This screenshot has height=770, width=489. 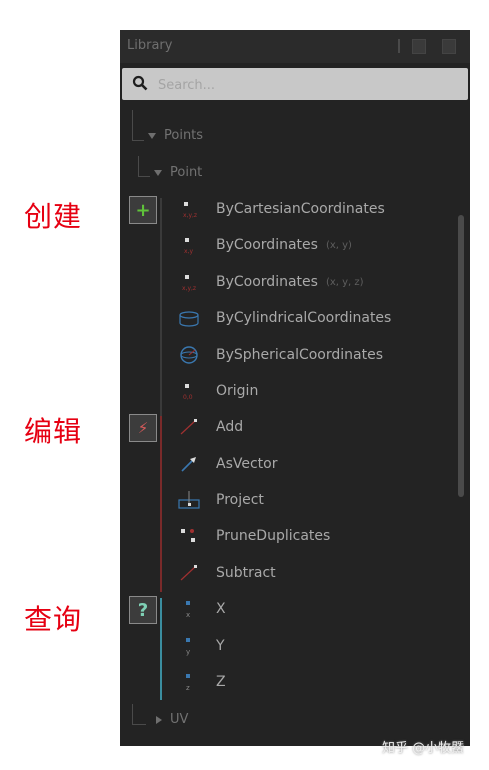 What do you see at coordinates (188, 615) in the screenshot?
I see `svg-text: x` at bounding box center [188, 615].